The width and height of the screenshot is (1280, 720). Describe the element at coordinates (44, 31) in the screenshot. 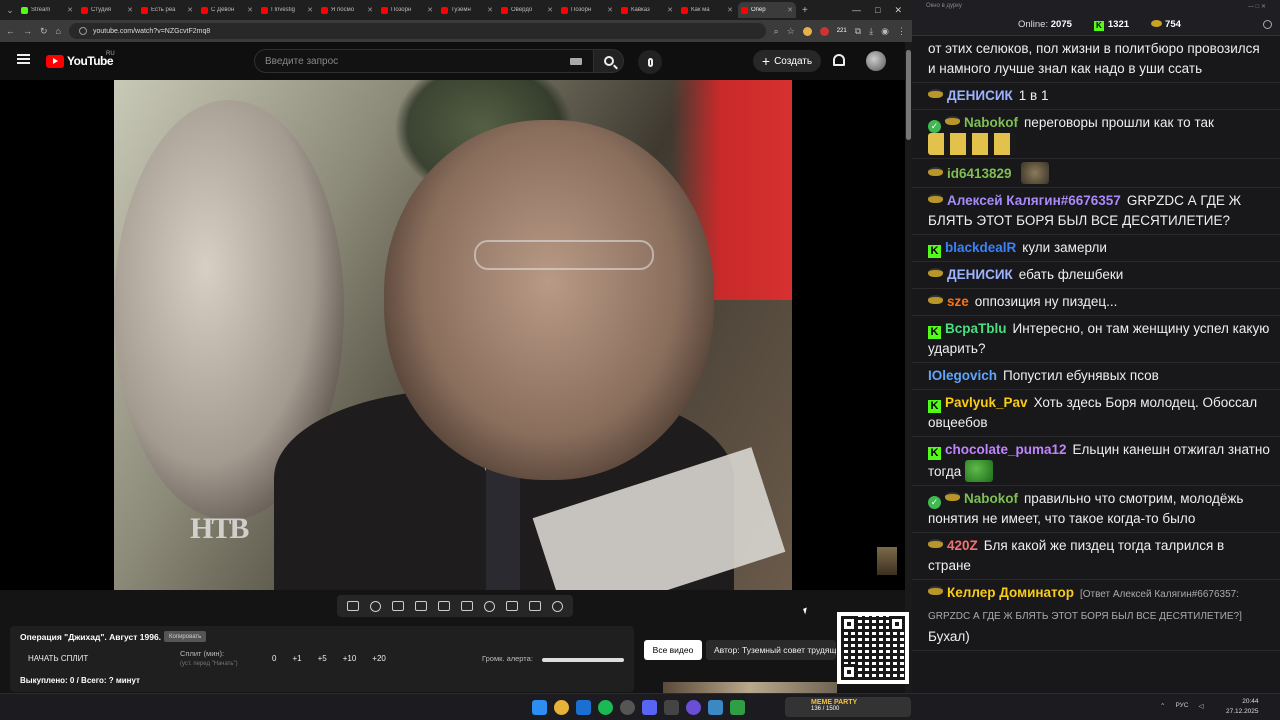

I see `reload-icon: ↻` at that location.